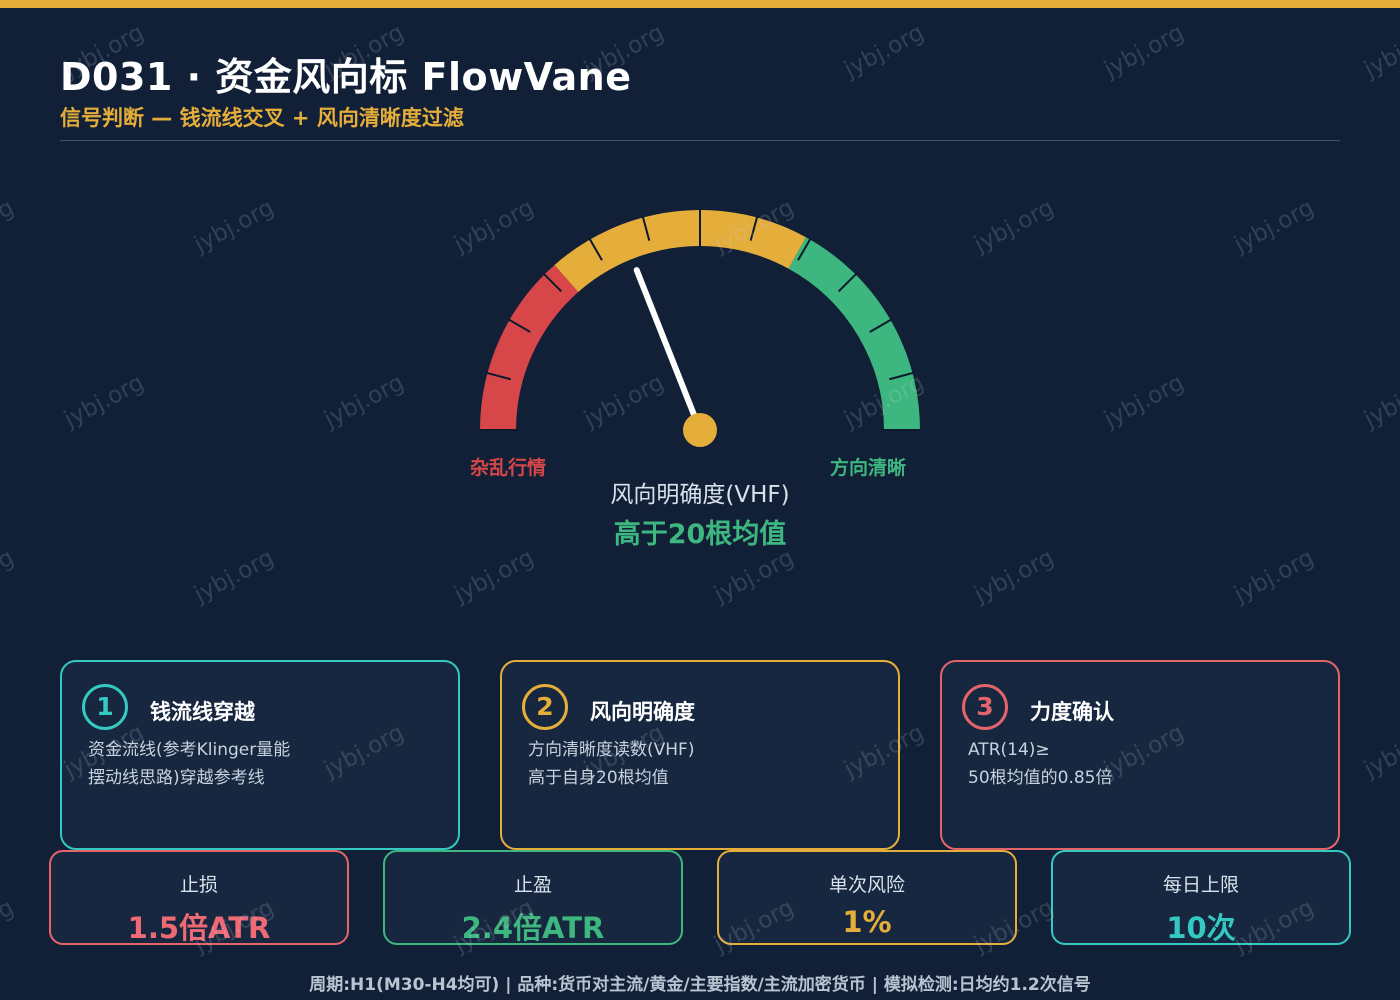 This screenshot has width=1400, height=1000. What do you see at coordinates (1040, 778) in the screenshot?
I see `card-desc-line: 50根均值的0.85倍` at bounding box center [1040, 778].